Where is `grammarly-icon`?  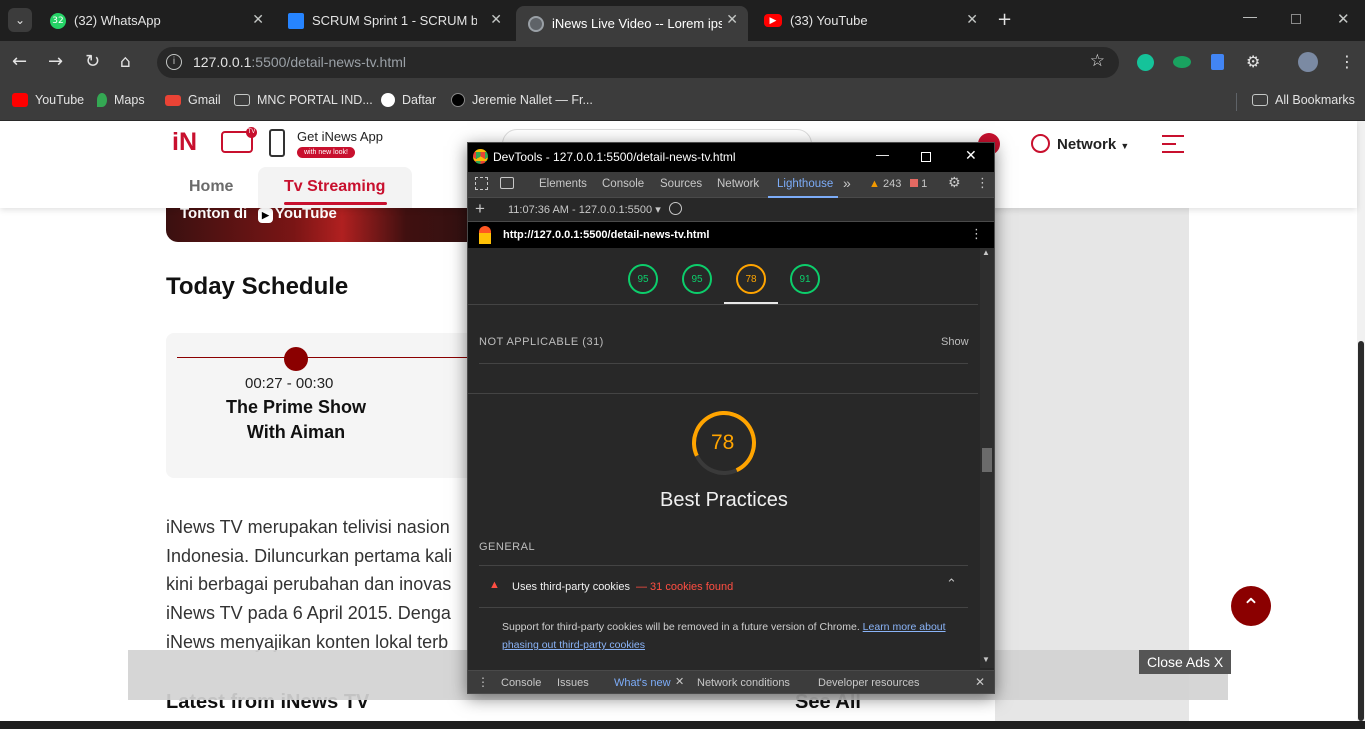 grammarly-icon is located at coordinates (1145, 62).